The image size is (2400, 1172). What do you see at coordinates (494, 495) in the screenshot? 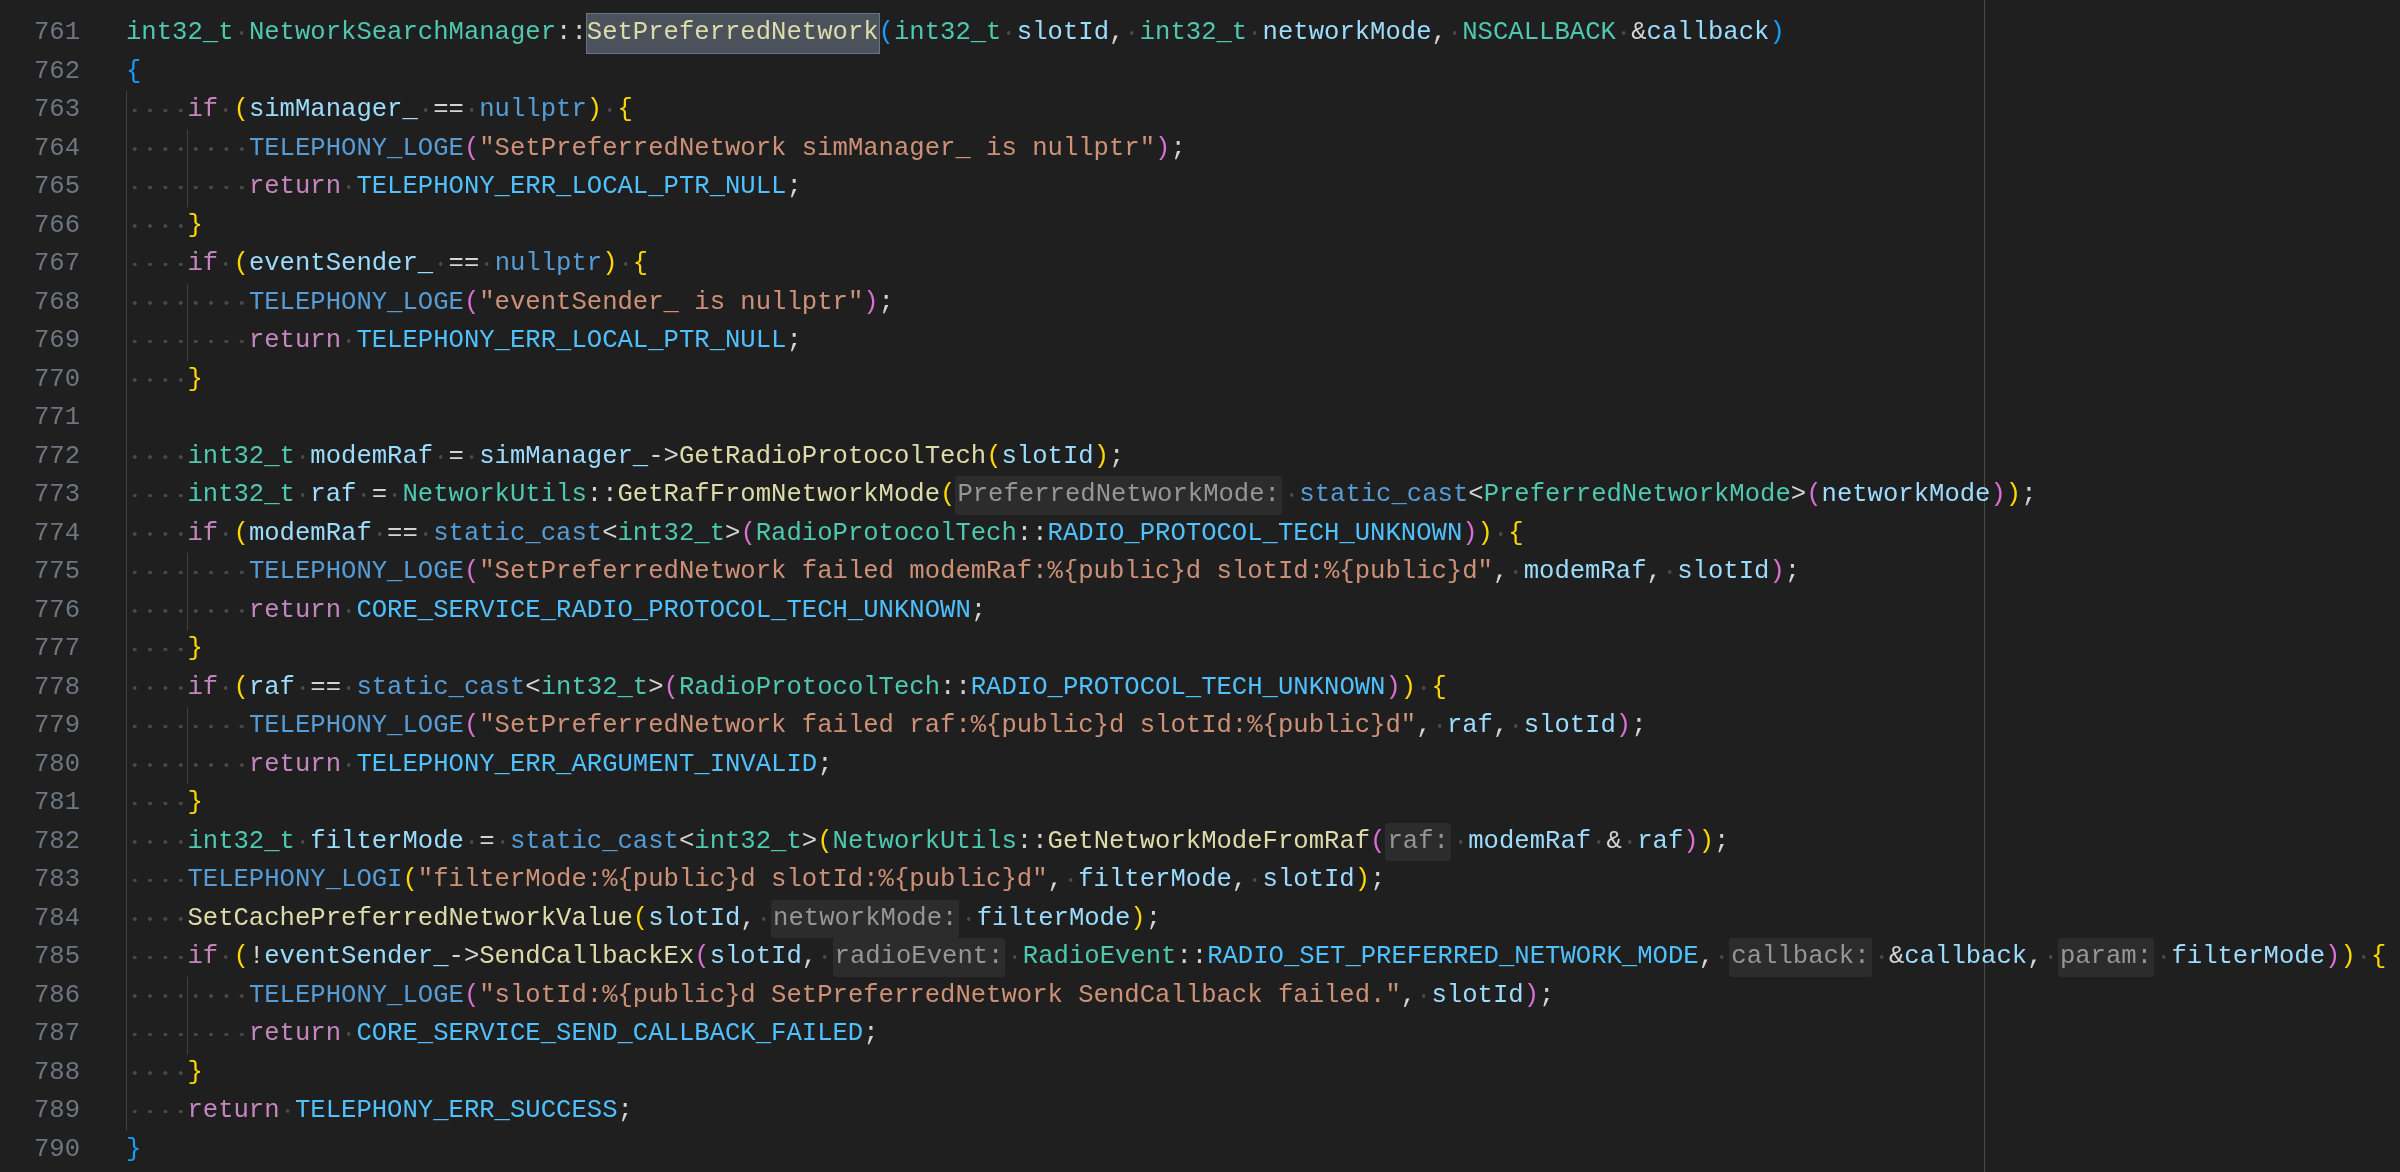
I see `type-name: NetworkUtils` at bounding box center [494, 495].